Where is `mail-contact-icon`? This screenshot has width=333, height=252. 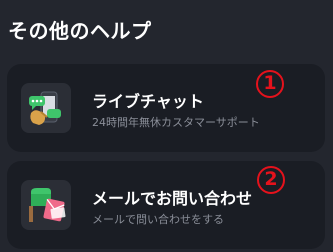 mail-contact-icon is located at coordinates (46, 205).